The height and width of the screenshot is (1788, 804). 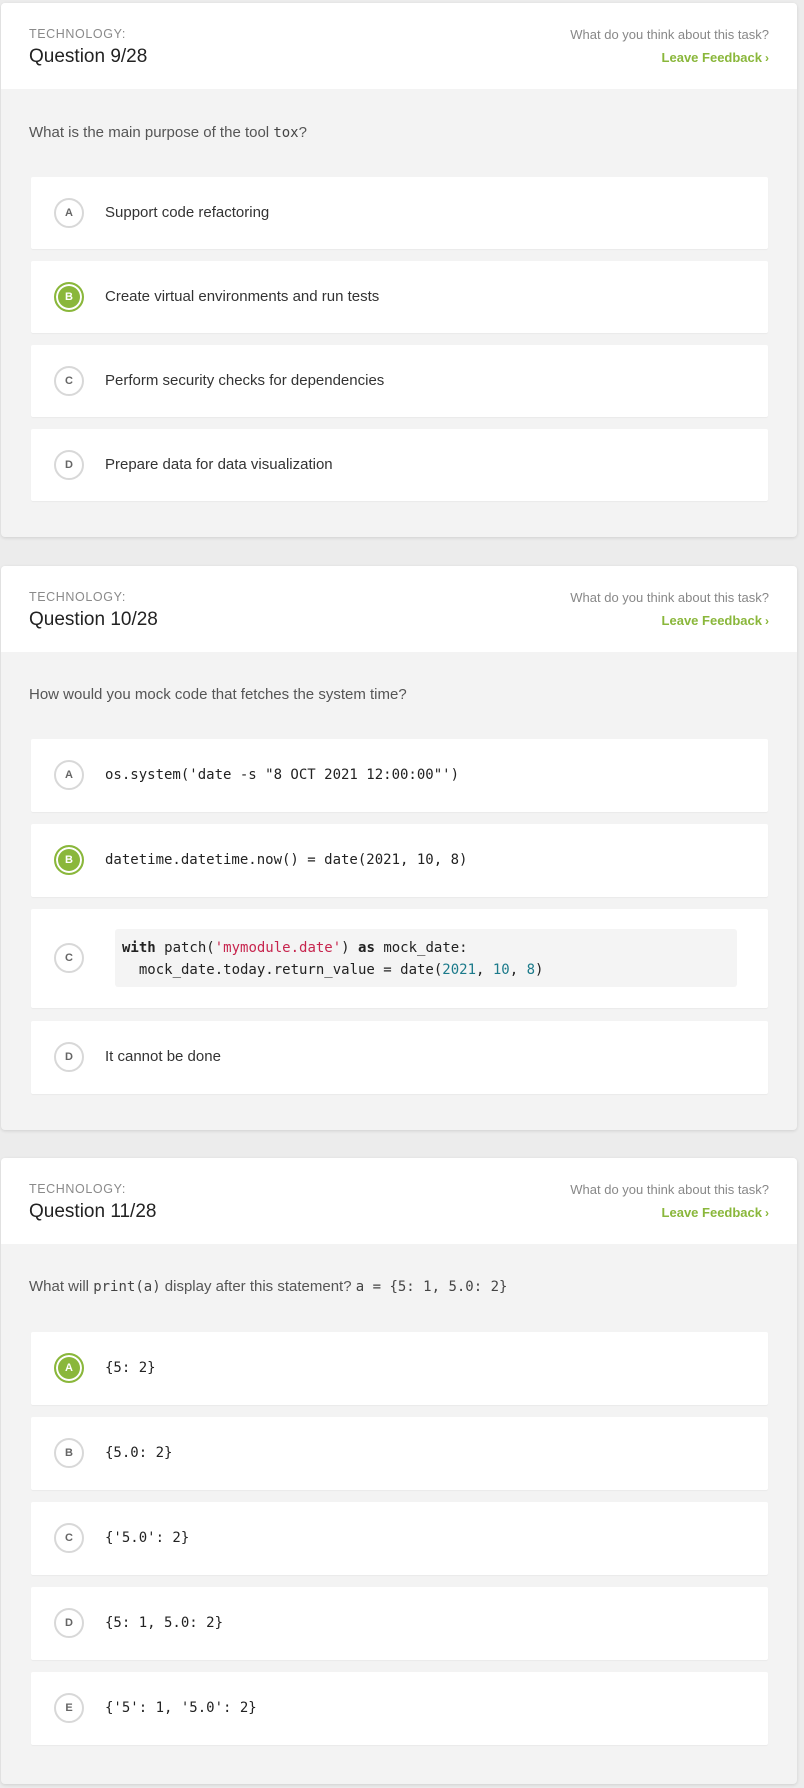 I want to click on answer-option-d: D It cannot be done, so click(x=399, y=1057).